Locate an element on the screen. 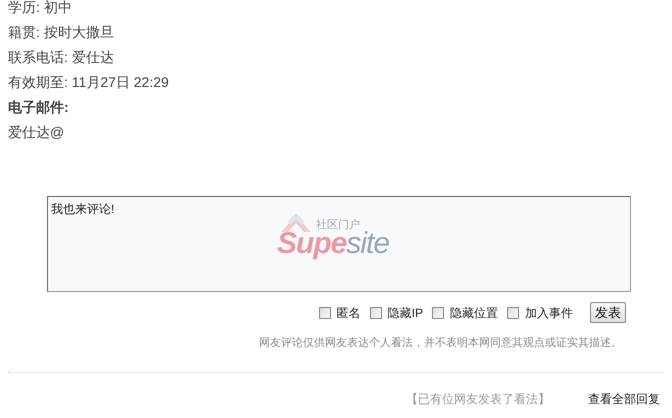 The image size is (672, 418). option-checkbox: 隐藏IP is located at coordinates (396, 313).